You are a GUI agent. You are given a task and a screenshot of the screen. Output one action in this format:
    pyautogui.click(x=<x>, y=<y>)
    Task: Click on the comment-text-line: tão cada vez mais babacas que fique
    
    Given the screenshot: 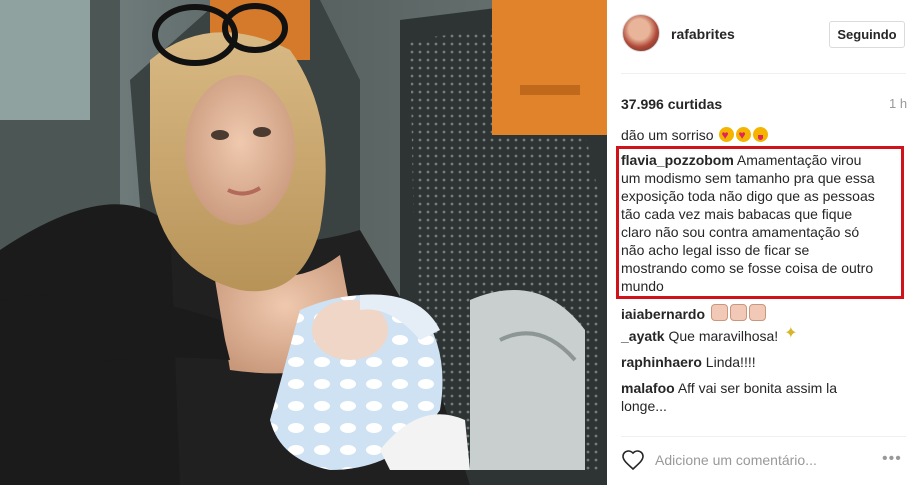 What is the action you would take?
    pyautogui.click(x=737, y=214)
    